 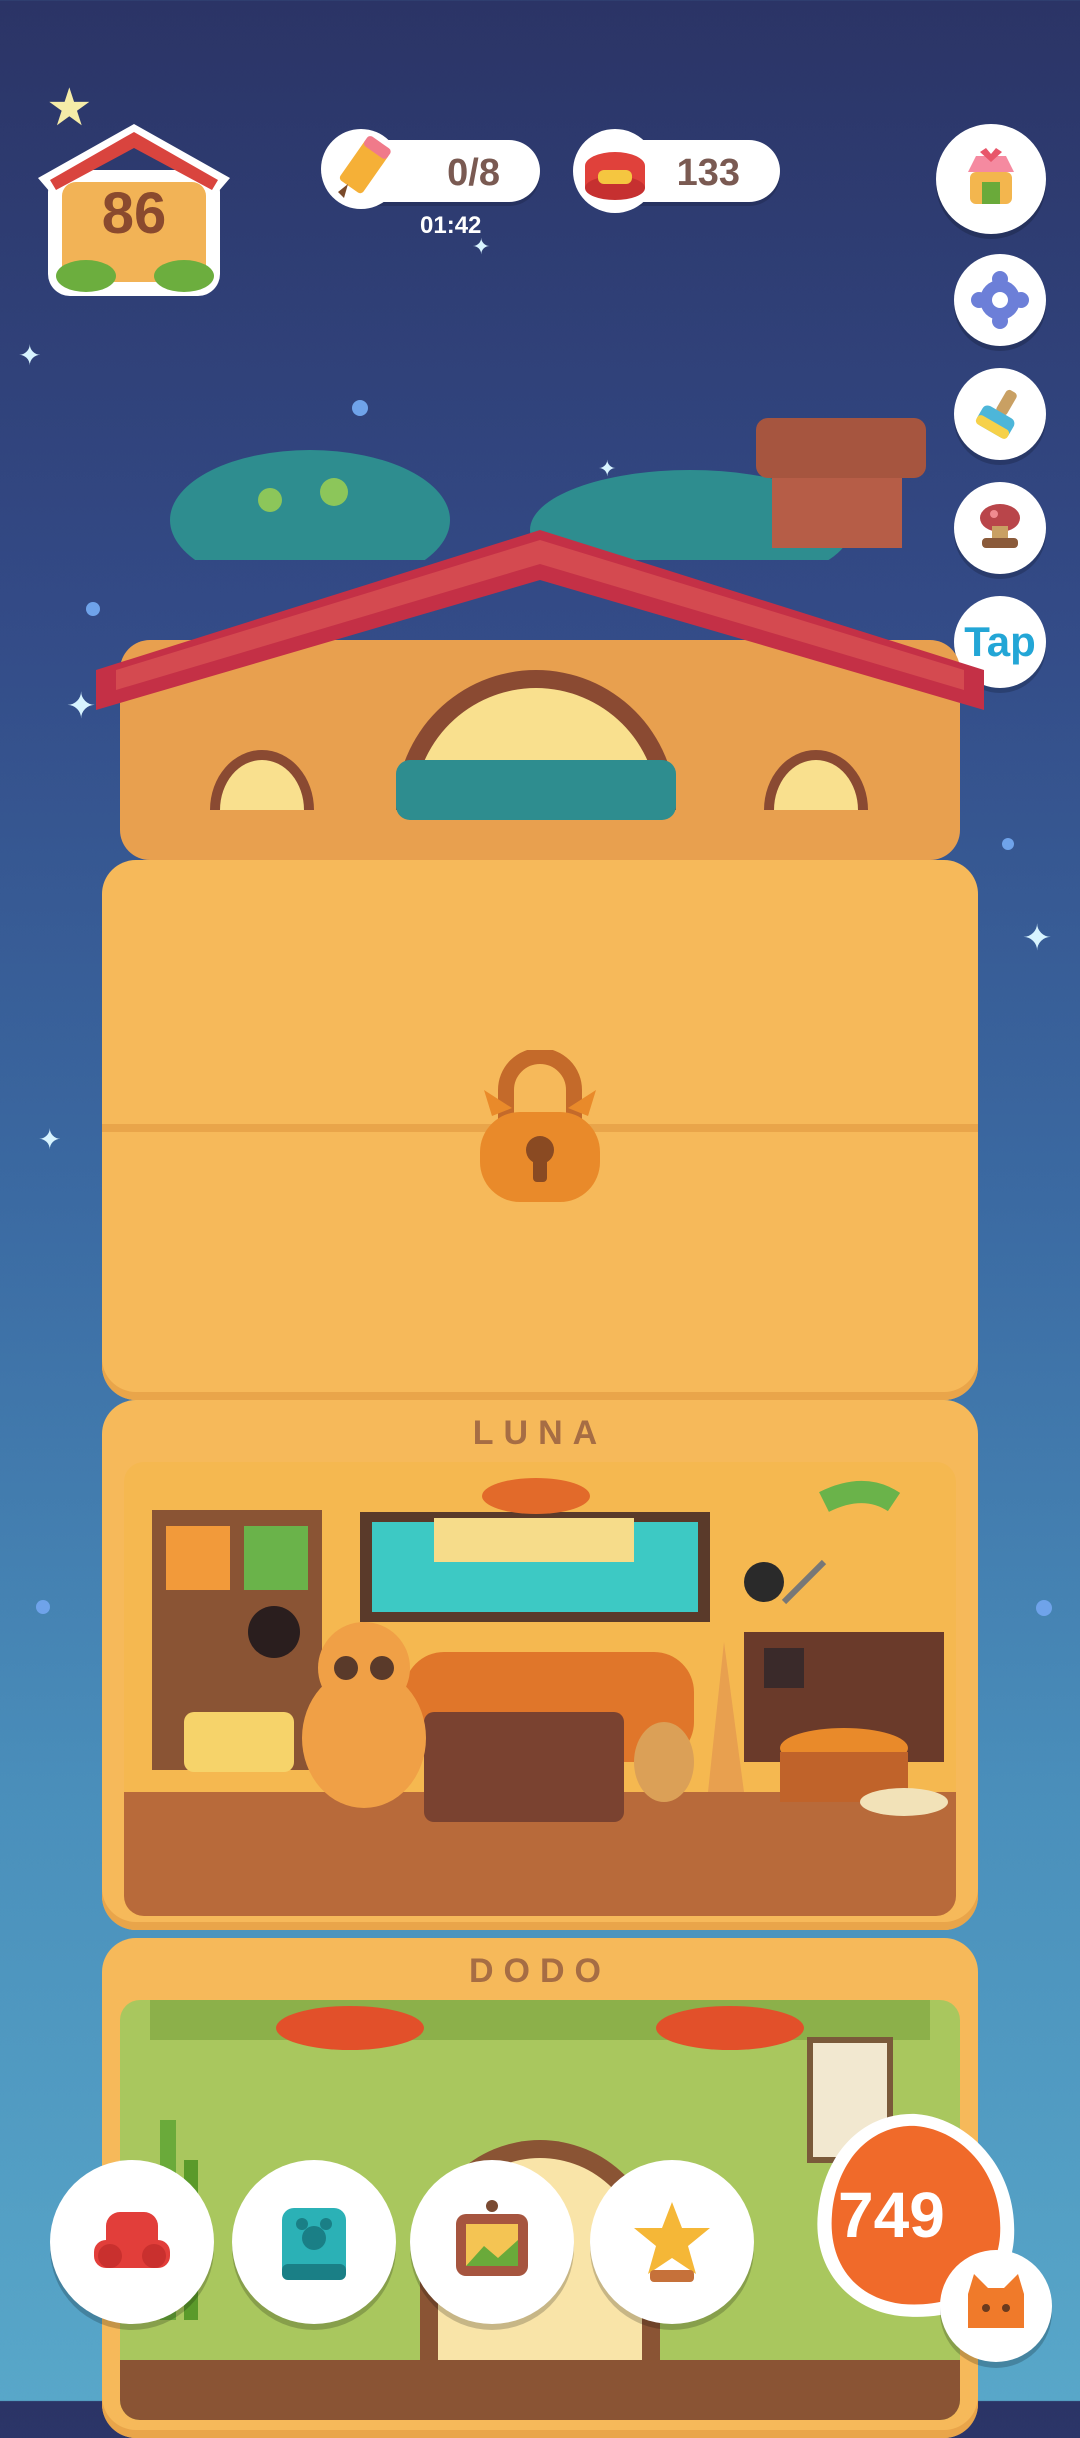 I want to click on room-label: DODO, so click(x=540, y=1971).